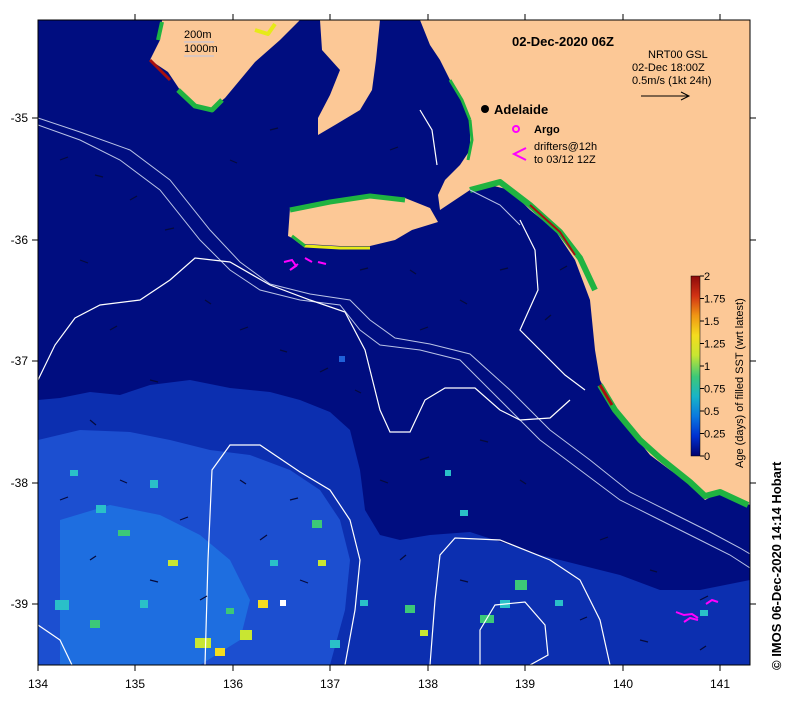 This screenshot has height=705, width=791. Describe the element at coordinates (565, 160) in the screenshot. I see `drifter-legend-label-2: to 03/12 12Z` at that location.